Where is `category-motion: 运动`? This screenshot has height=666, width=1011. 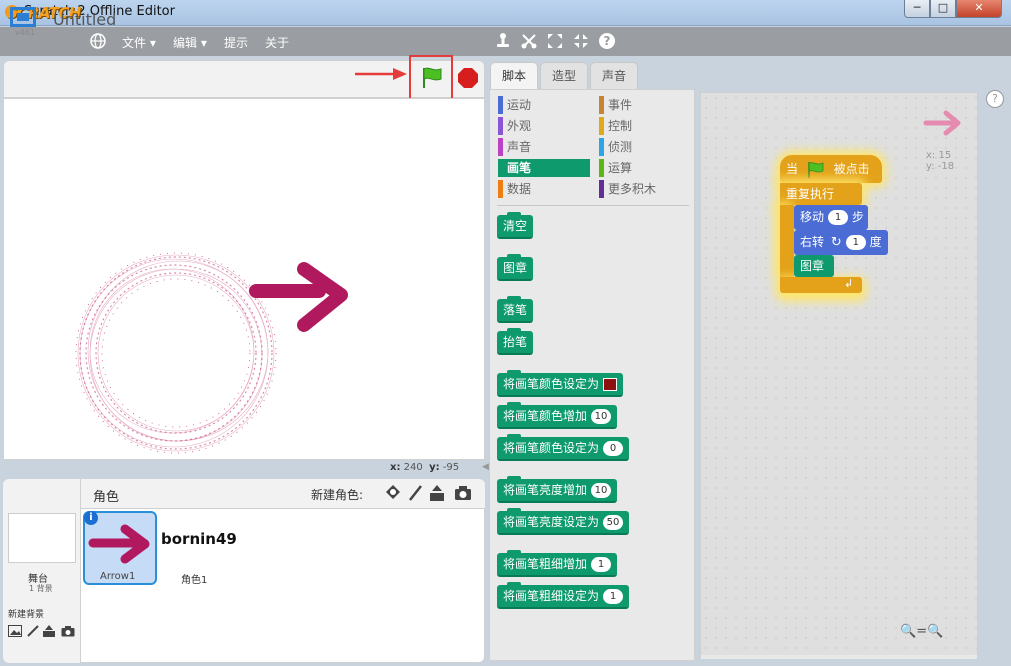
category-motion: 运动 is located at coordinates (542, 105).